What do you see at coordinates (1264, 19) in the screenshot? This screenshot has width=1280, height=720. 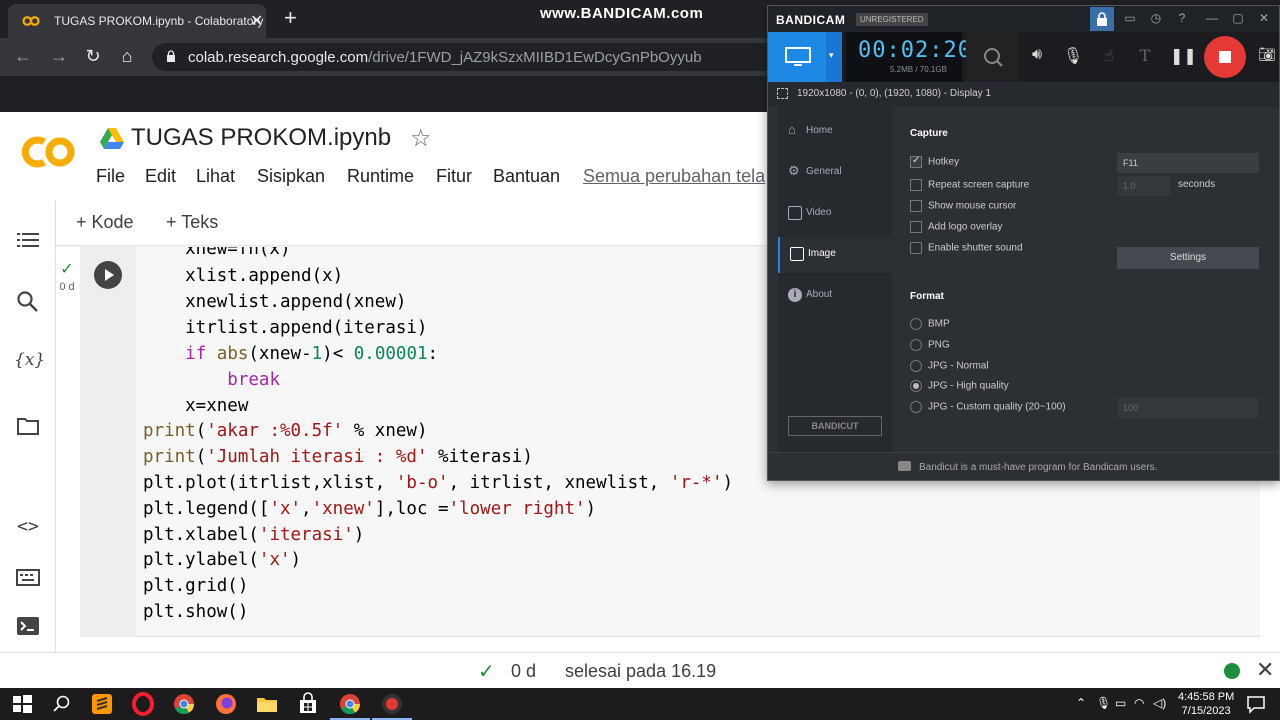 I see `close-icon: ✕` at bounding box center [1264, 19].